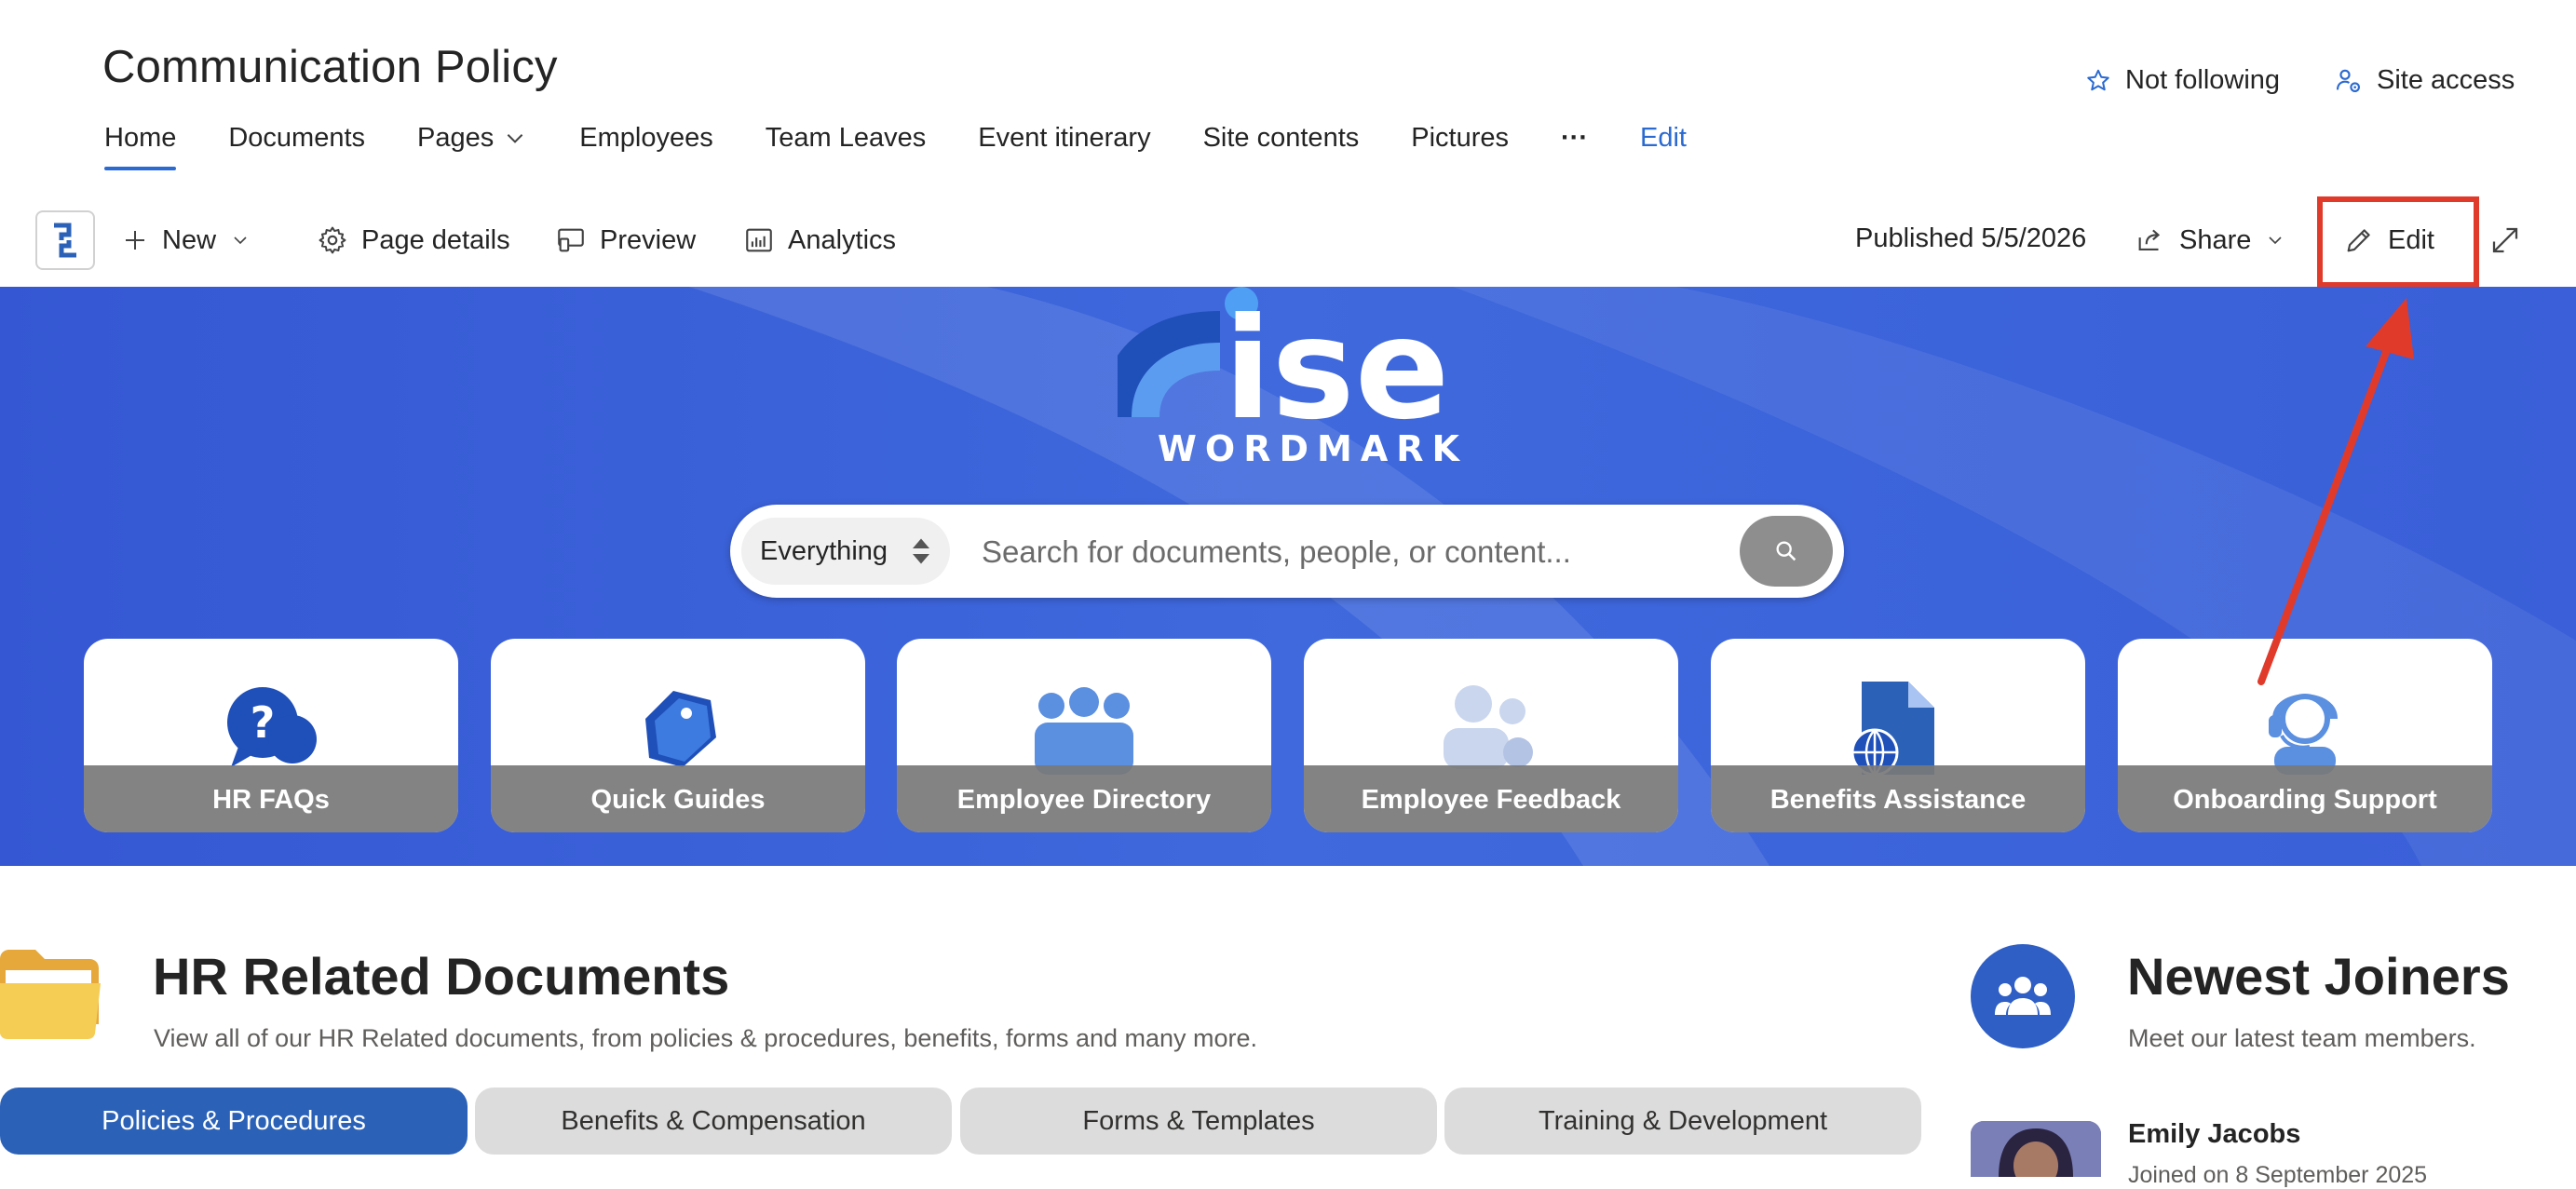 The width and height of the screenshot is (2576, 1189). Describe the element at coordinates (2398, 242) in the screenshot. I see `edit-button-highlight` at that location.